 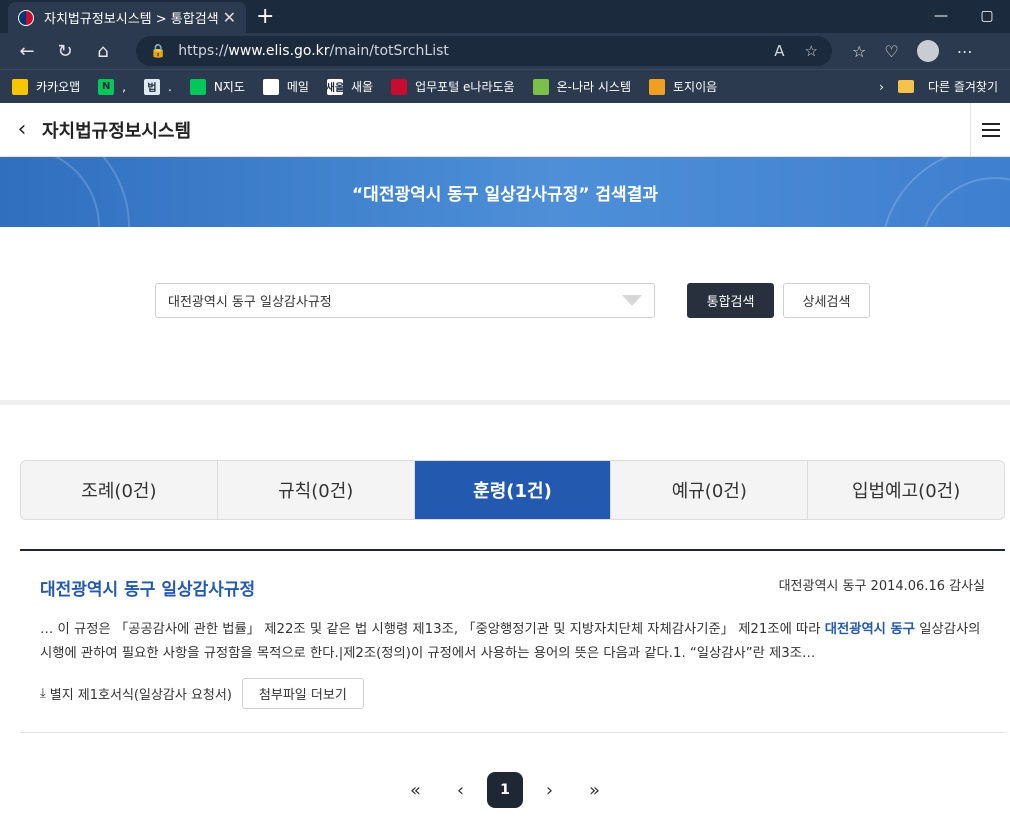 What do you see at coordinates (779, 51) in the screenshot?
I see `read-aloud-icon: A` at bounding box center [779, 51].